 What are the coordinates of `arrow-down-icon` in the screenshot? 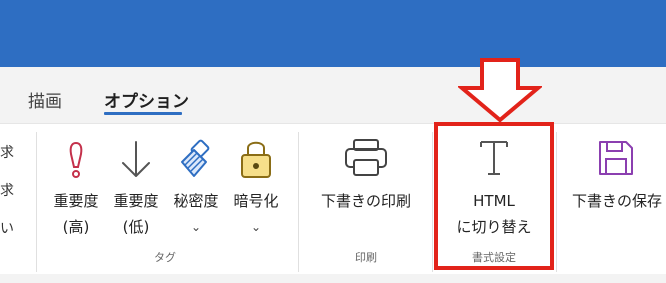 It's located at (136, 159).